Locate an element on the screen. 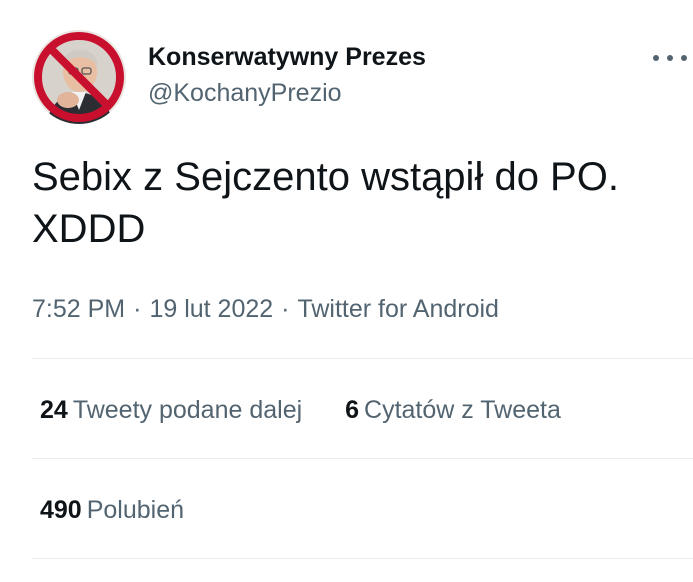 This screenshot has width=693, height=582. more-options-button is located at coordinates (670, 58).